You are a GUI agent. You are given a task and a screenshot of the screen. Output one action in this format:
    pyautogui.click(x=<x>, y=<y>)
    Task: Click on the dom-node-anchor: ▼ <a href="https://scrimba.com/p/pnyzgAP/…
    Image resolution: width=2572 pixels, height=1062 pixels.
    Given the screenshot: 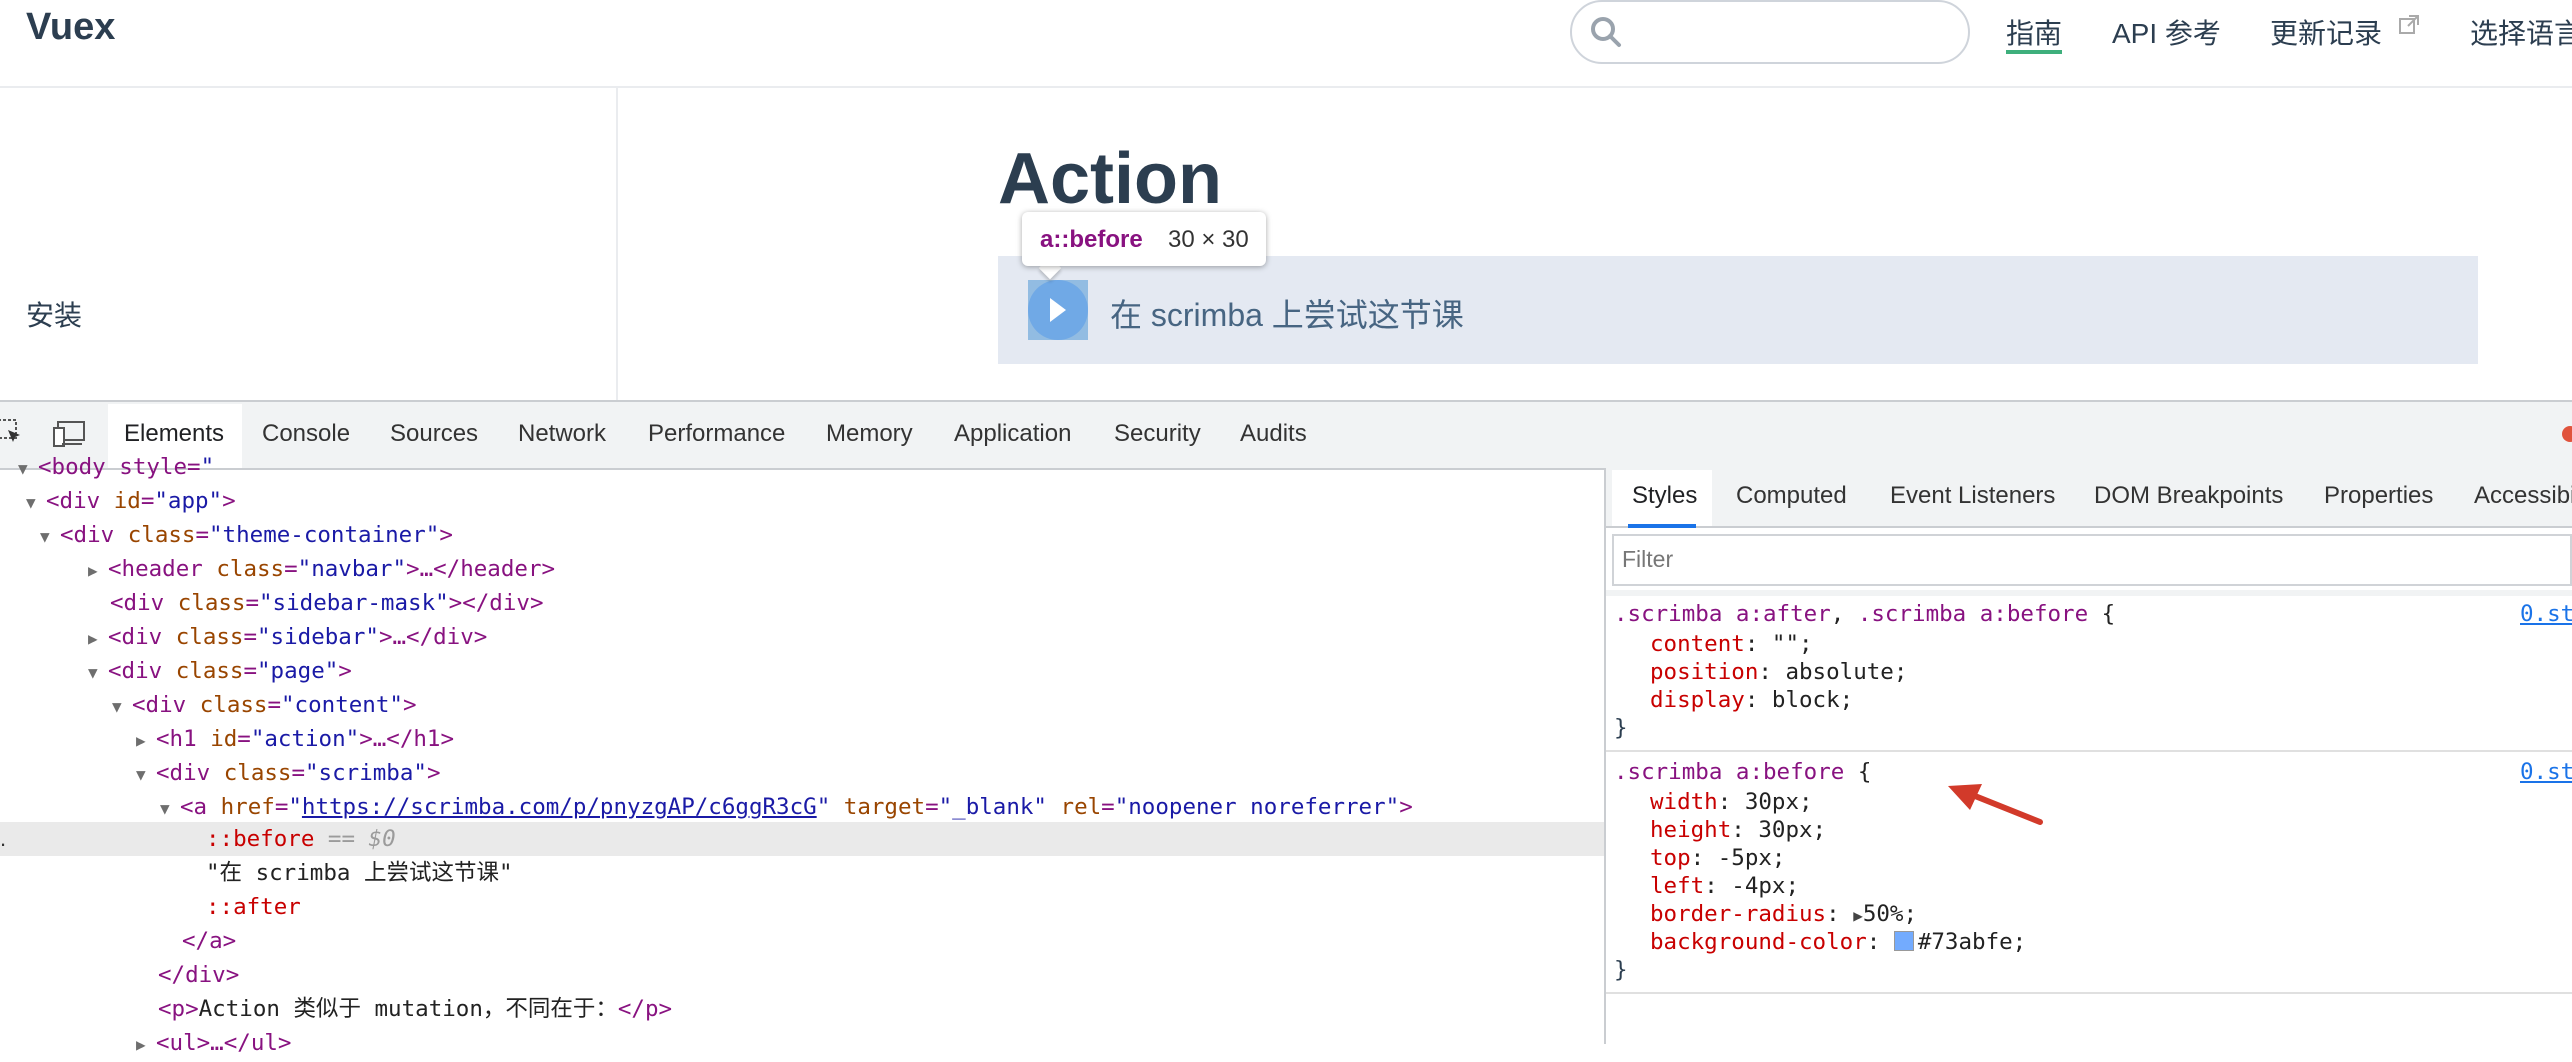 What is the action you would take?
    pyautogui.click(x=786, y=807)
    